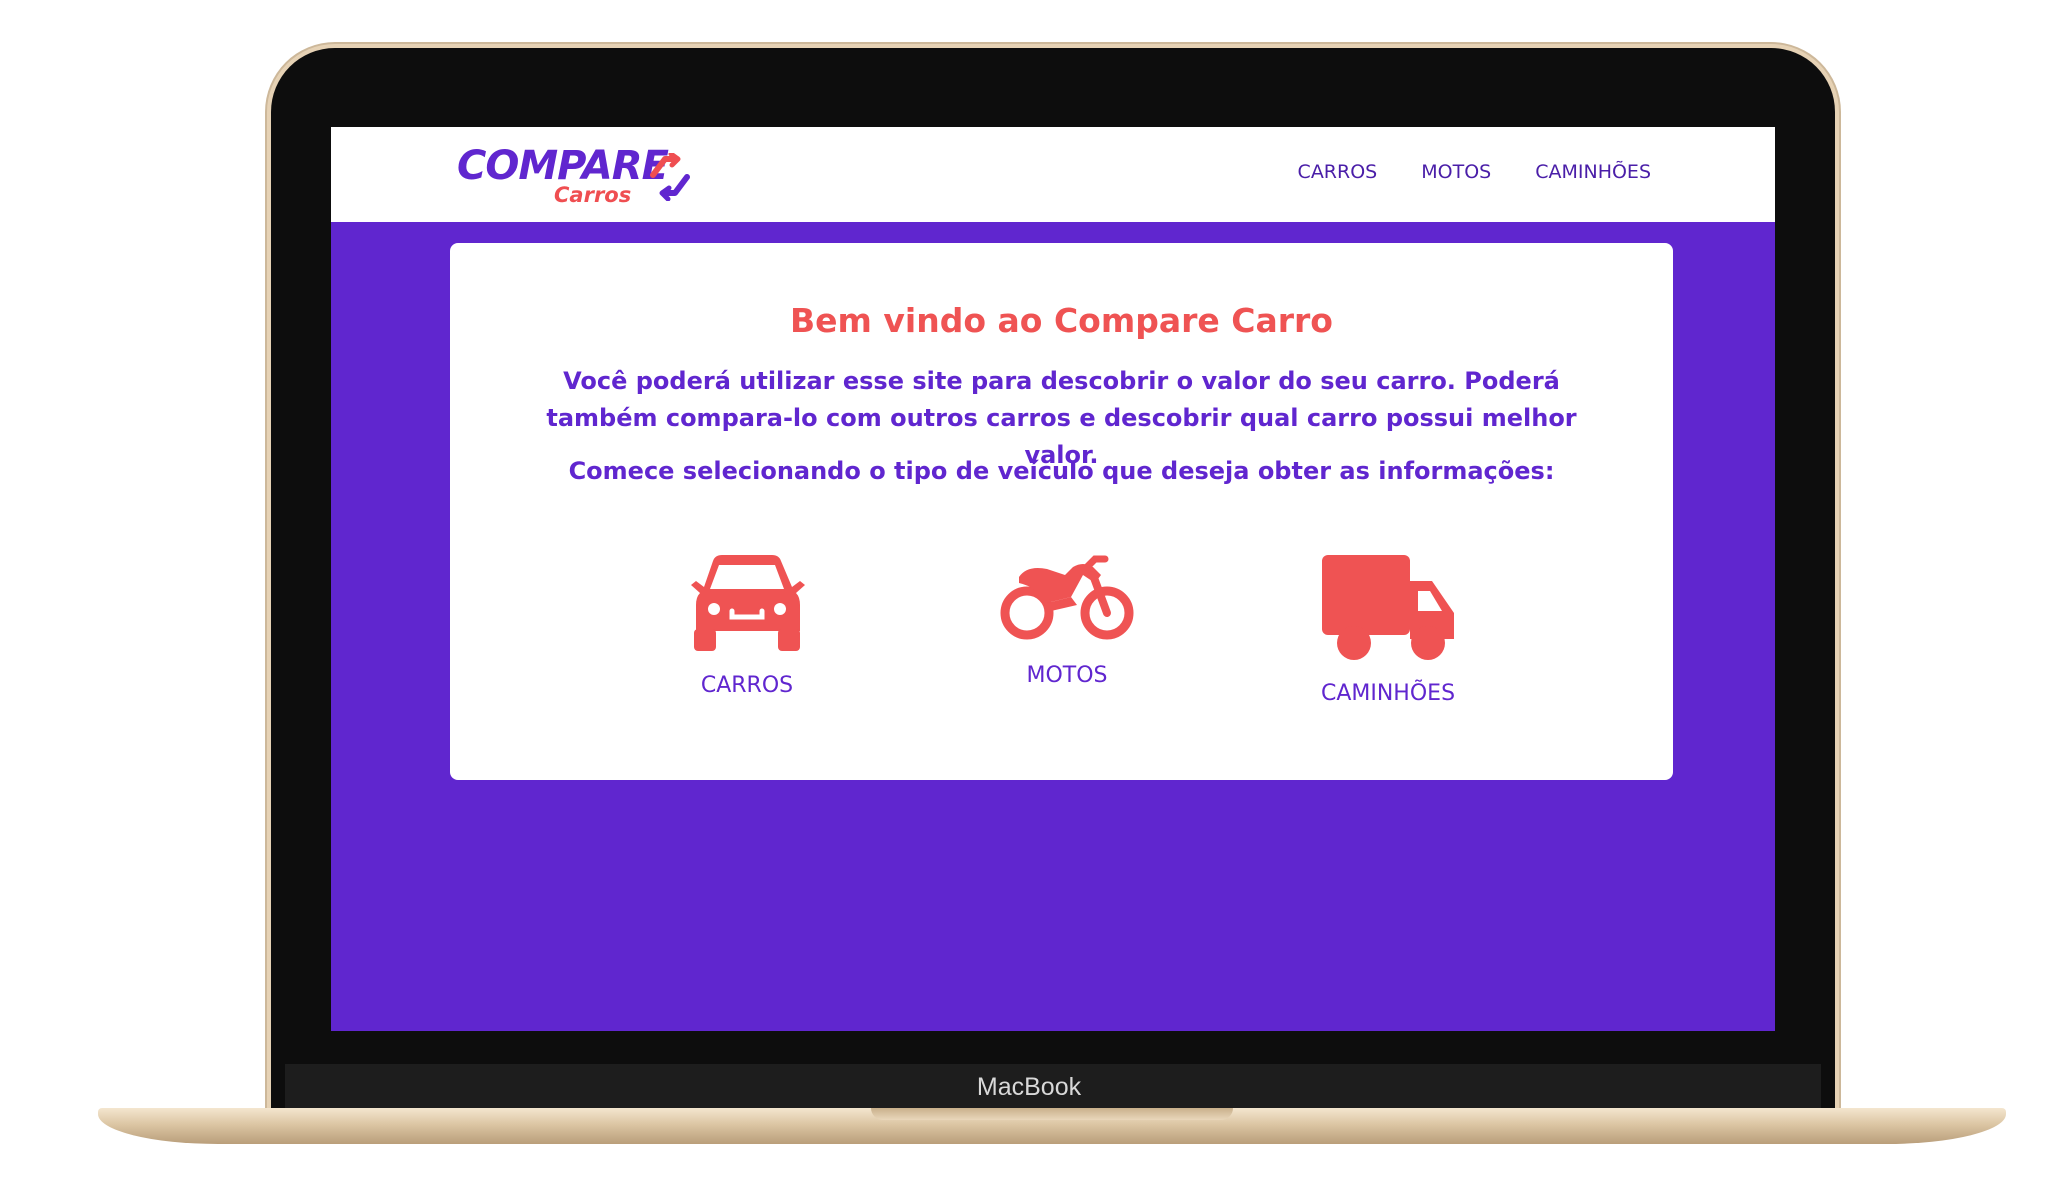  I want to click on main-nav: CARROS MOTOS CAMINHÕES, so click(1474, 172).